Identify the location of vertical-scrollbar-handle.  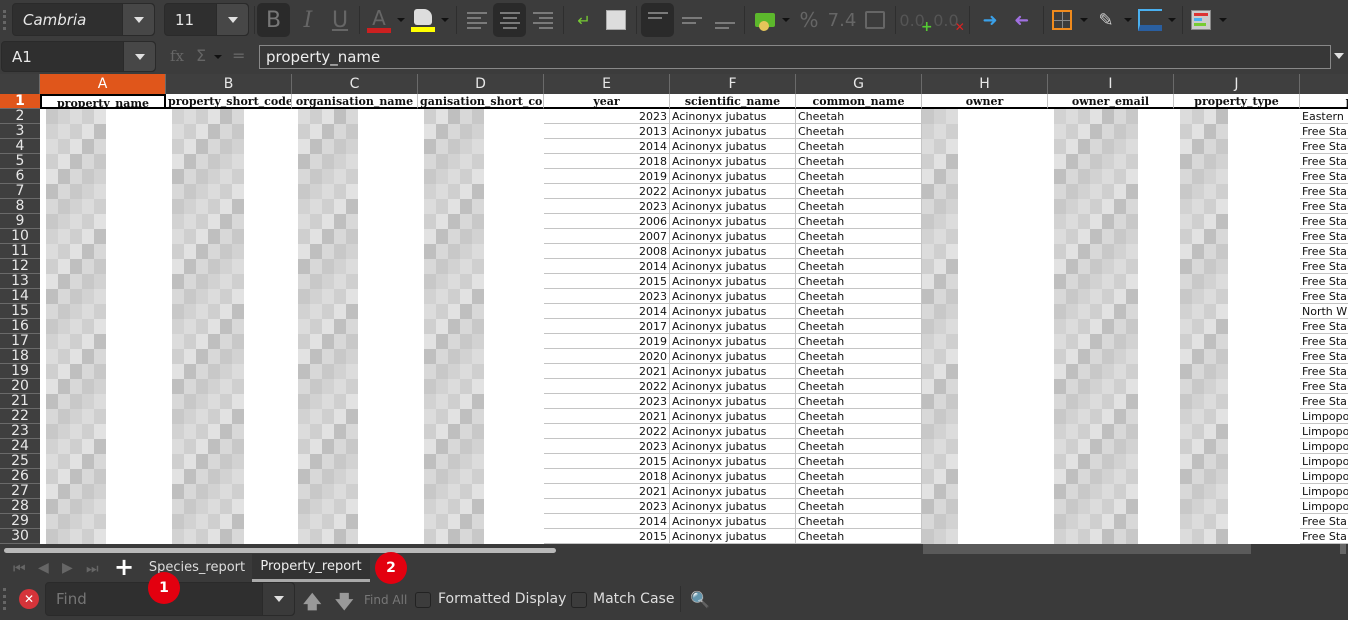
(1343, 549).